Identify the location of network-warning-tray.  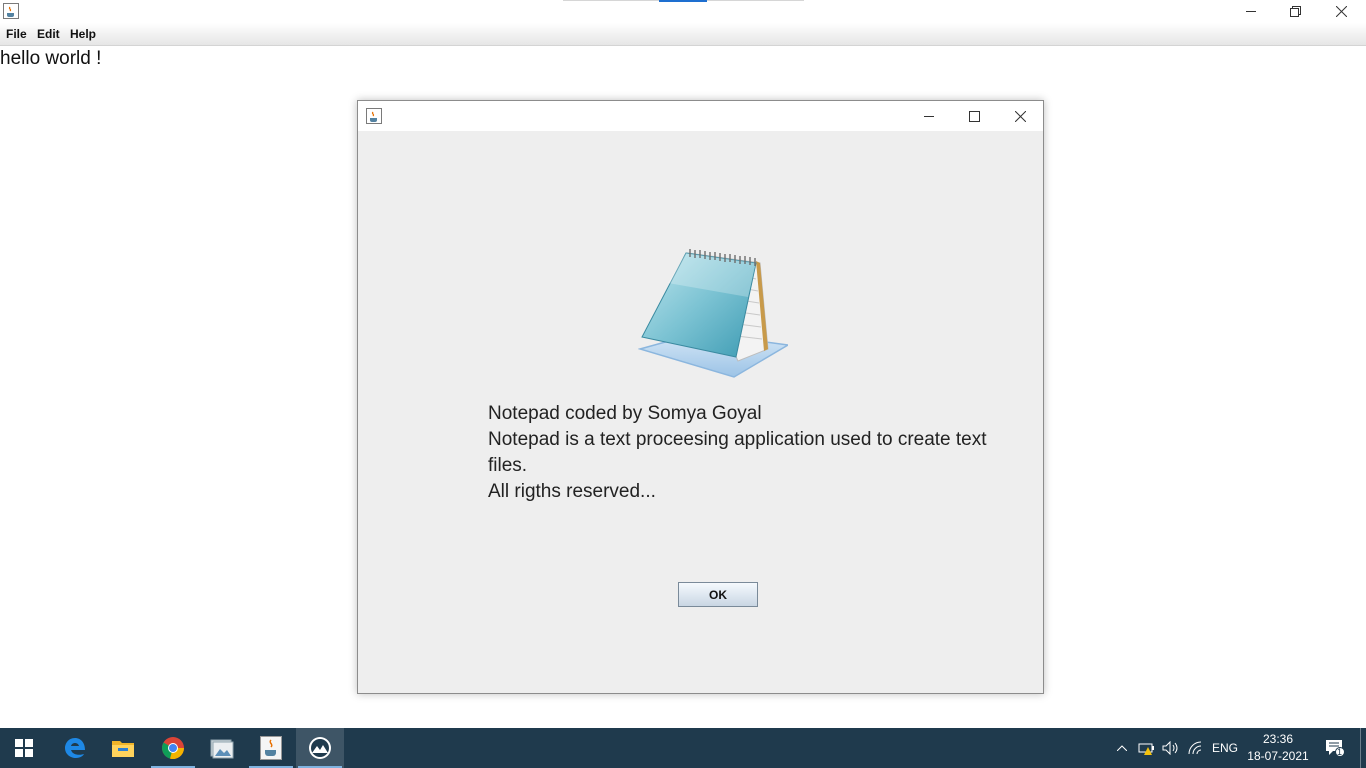
(1147, 748).